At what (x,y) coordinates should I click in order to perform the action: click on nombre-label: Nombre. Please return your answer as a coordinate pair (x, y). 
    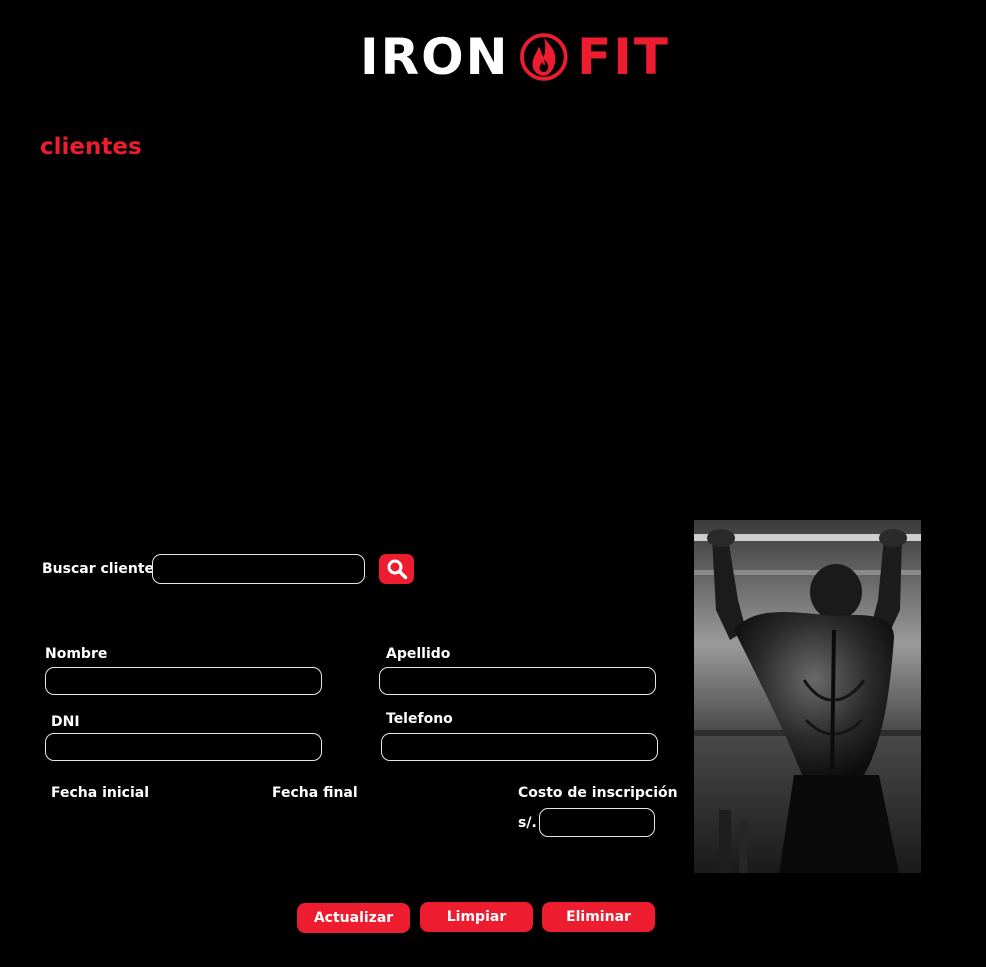
    Looking at the image, I should click on (76, 654).